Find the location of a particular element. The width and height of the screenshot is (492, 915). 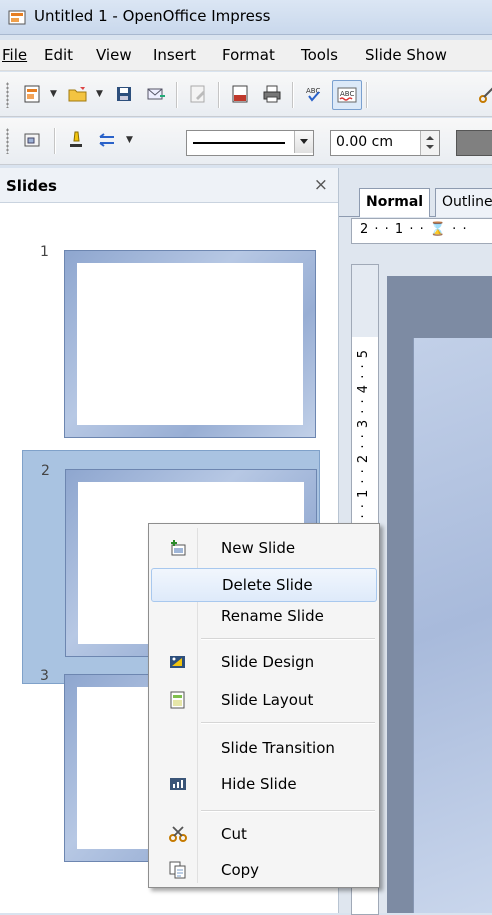

edit-file-button is located at coordinates (198, 94).